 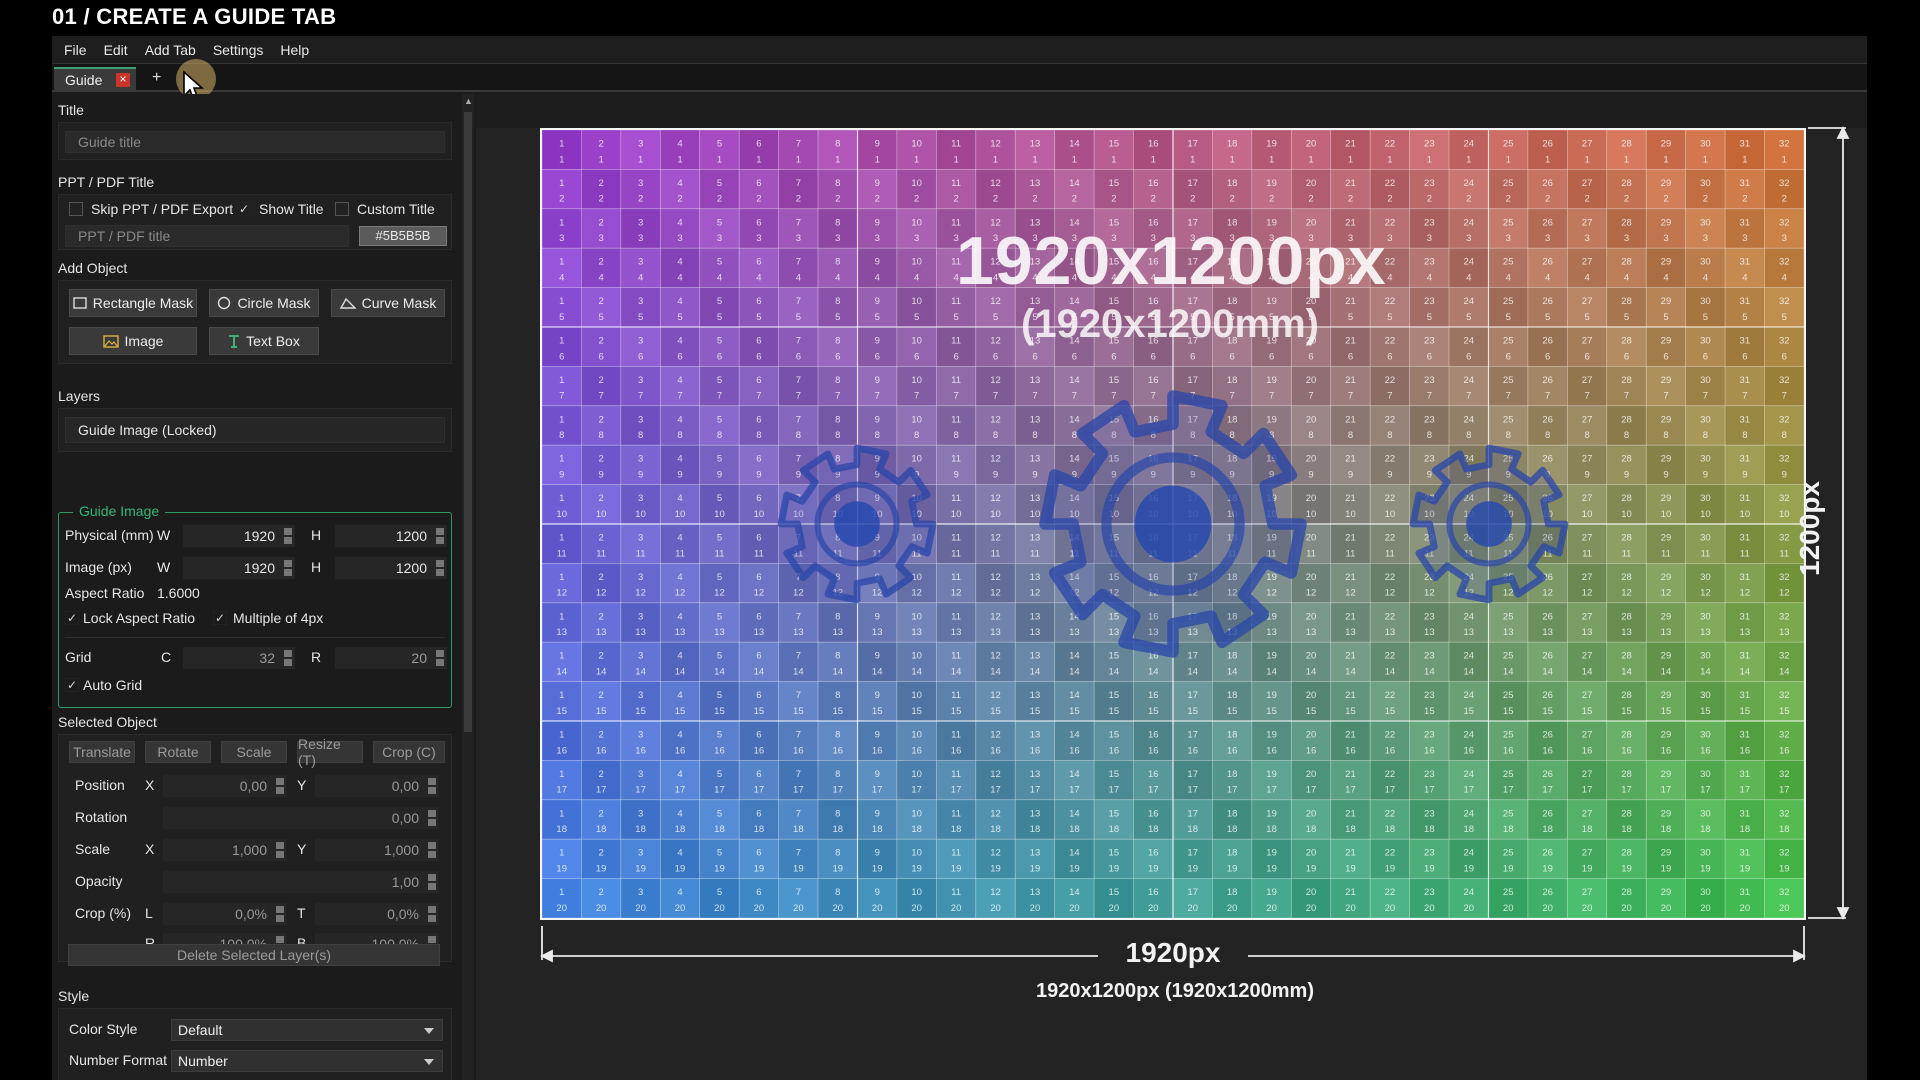 What do you see at coordinates (1744, 346) in the screenshot?
I see `grid-cell: 316` at bounding box center [1744, 346].